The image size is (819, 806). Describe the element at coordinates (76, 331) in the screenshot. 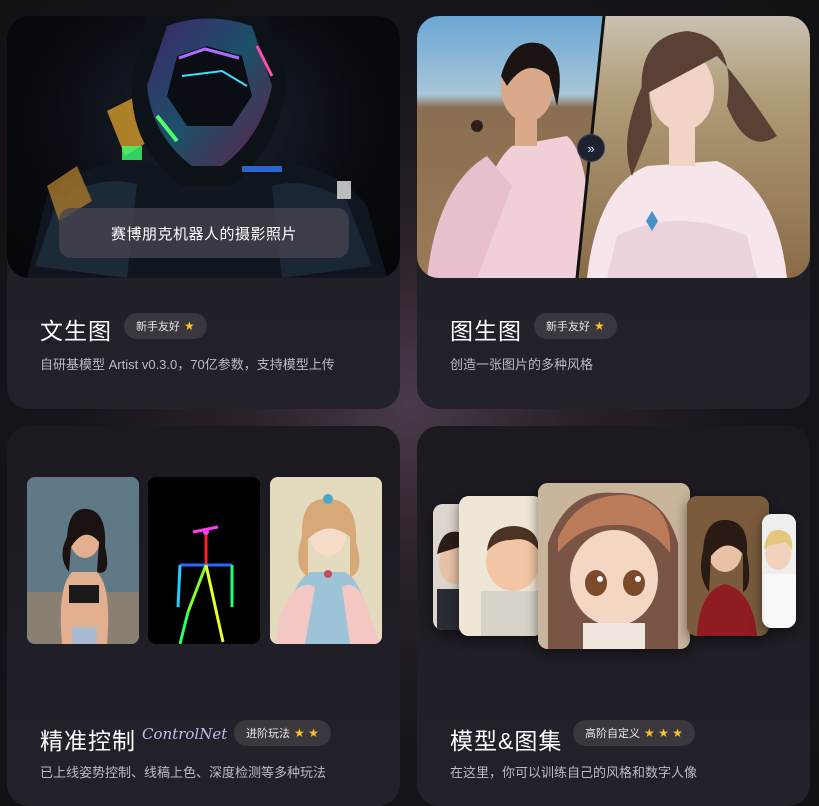

I see `card-title: 文生图` at that location.